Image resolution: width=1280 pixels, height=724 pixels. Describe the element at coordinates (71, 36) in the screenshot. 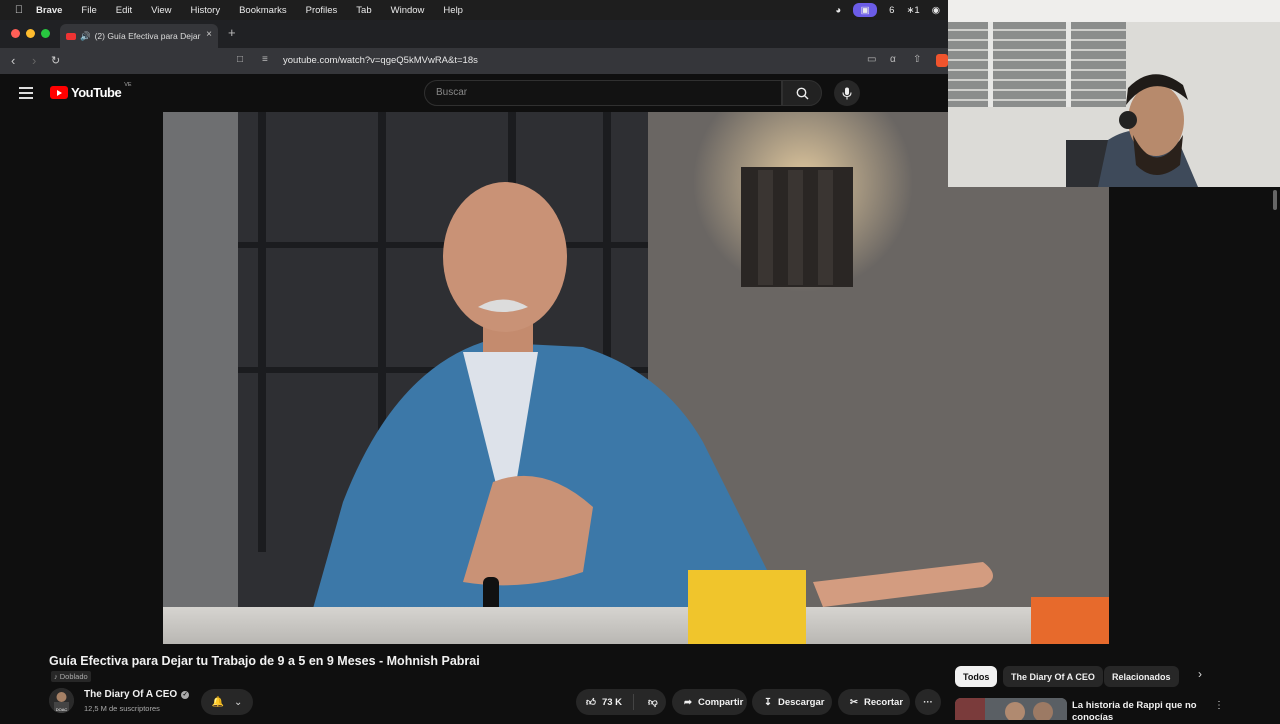

I see `youtube-favicon` at that location.